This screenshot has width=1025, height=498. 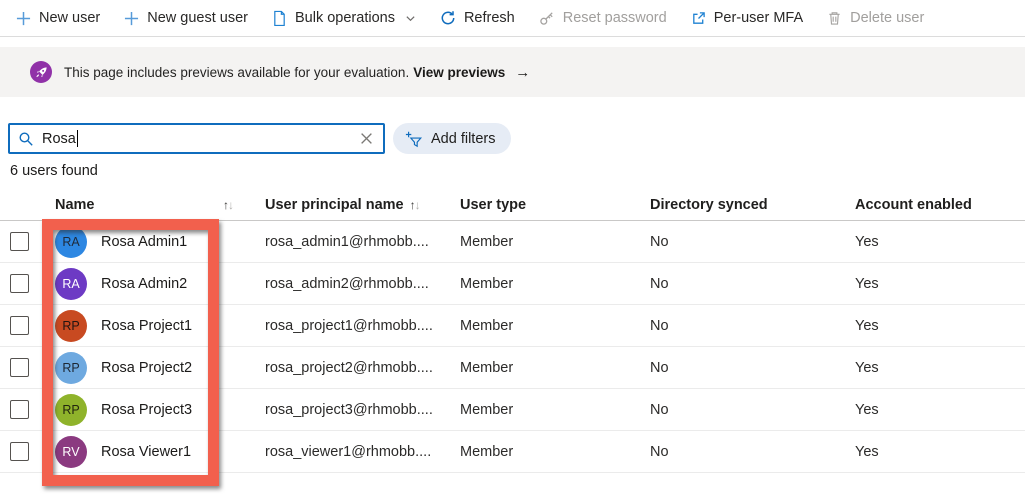 I want to click on per-user-mfa-label: Per-user MFA, so click(x=758, y=18).